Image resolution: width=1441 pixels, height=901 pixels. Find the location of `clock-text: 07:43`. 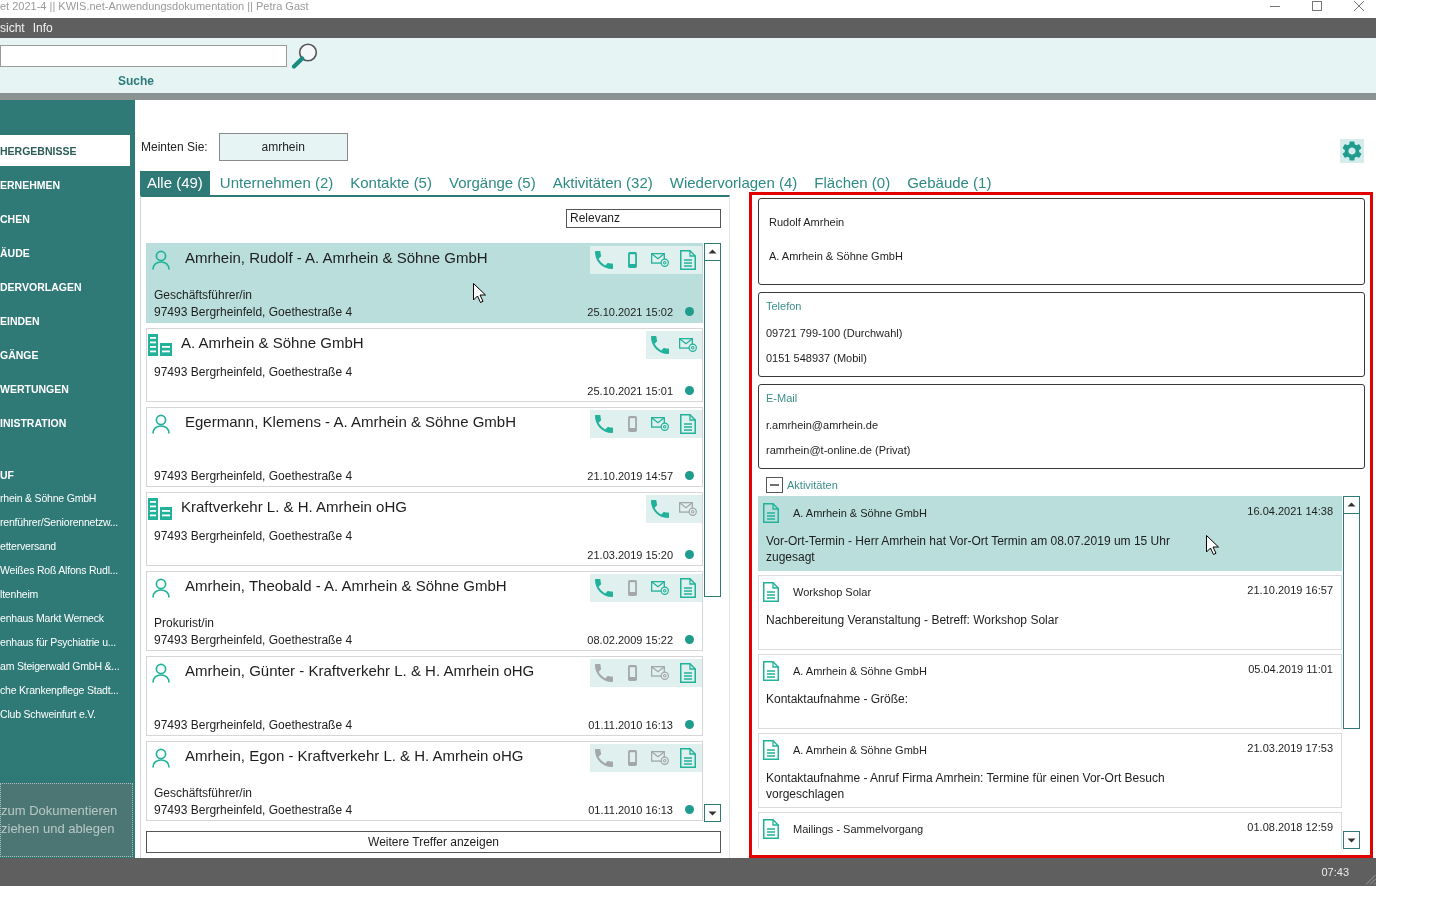

clock-text: 07:43 is located at coordinates (1335, 872).